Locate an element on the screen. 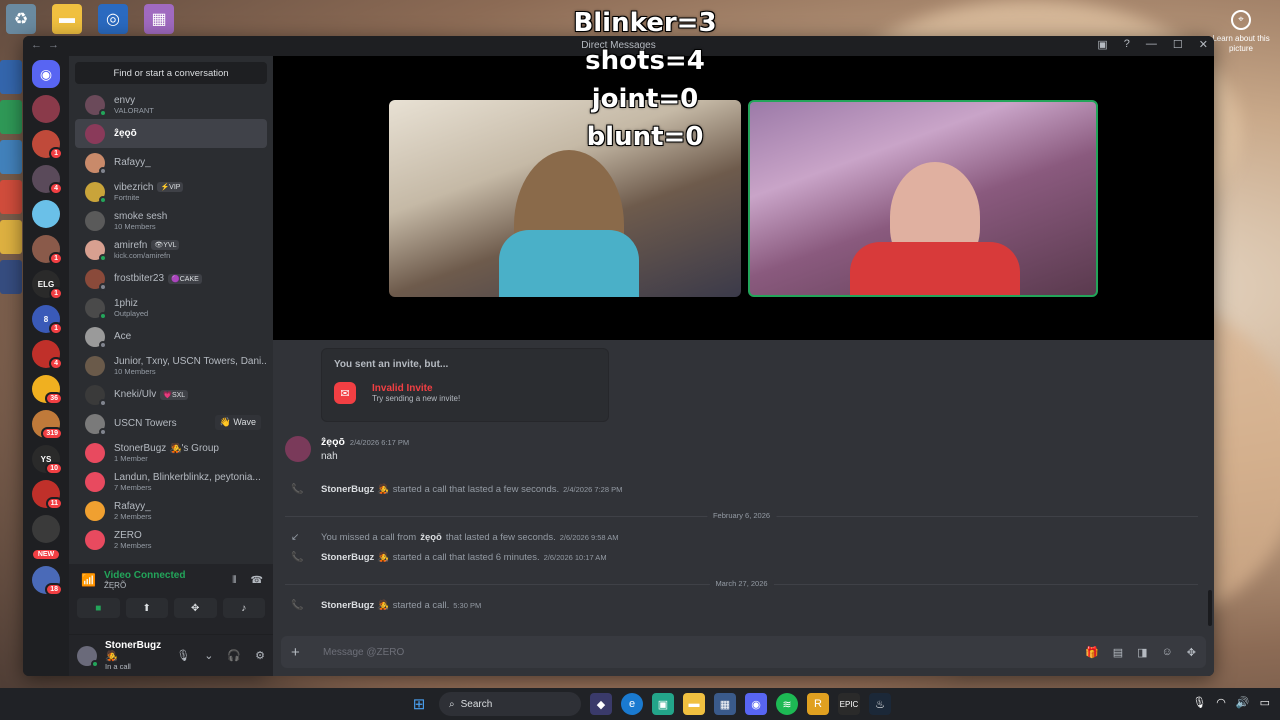 Image resolution: width=1280 pixels, height=720 pixels. rocket-league-icon: ◎ is located at coordinates (113, 19).